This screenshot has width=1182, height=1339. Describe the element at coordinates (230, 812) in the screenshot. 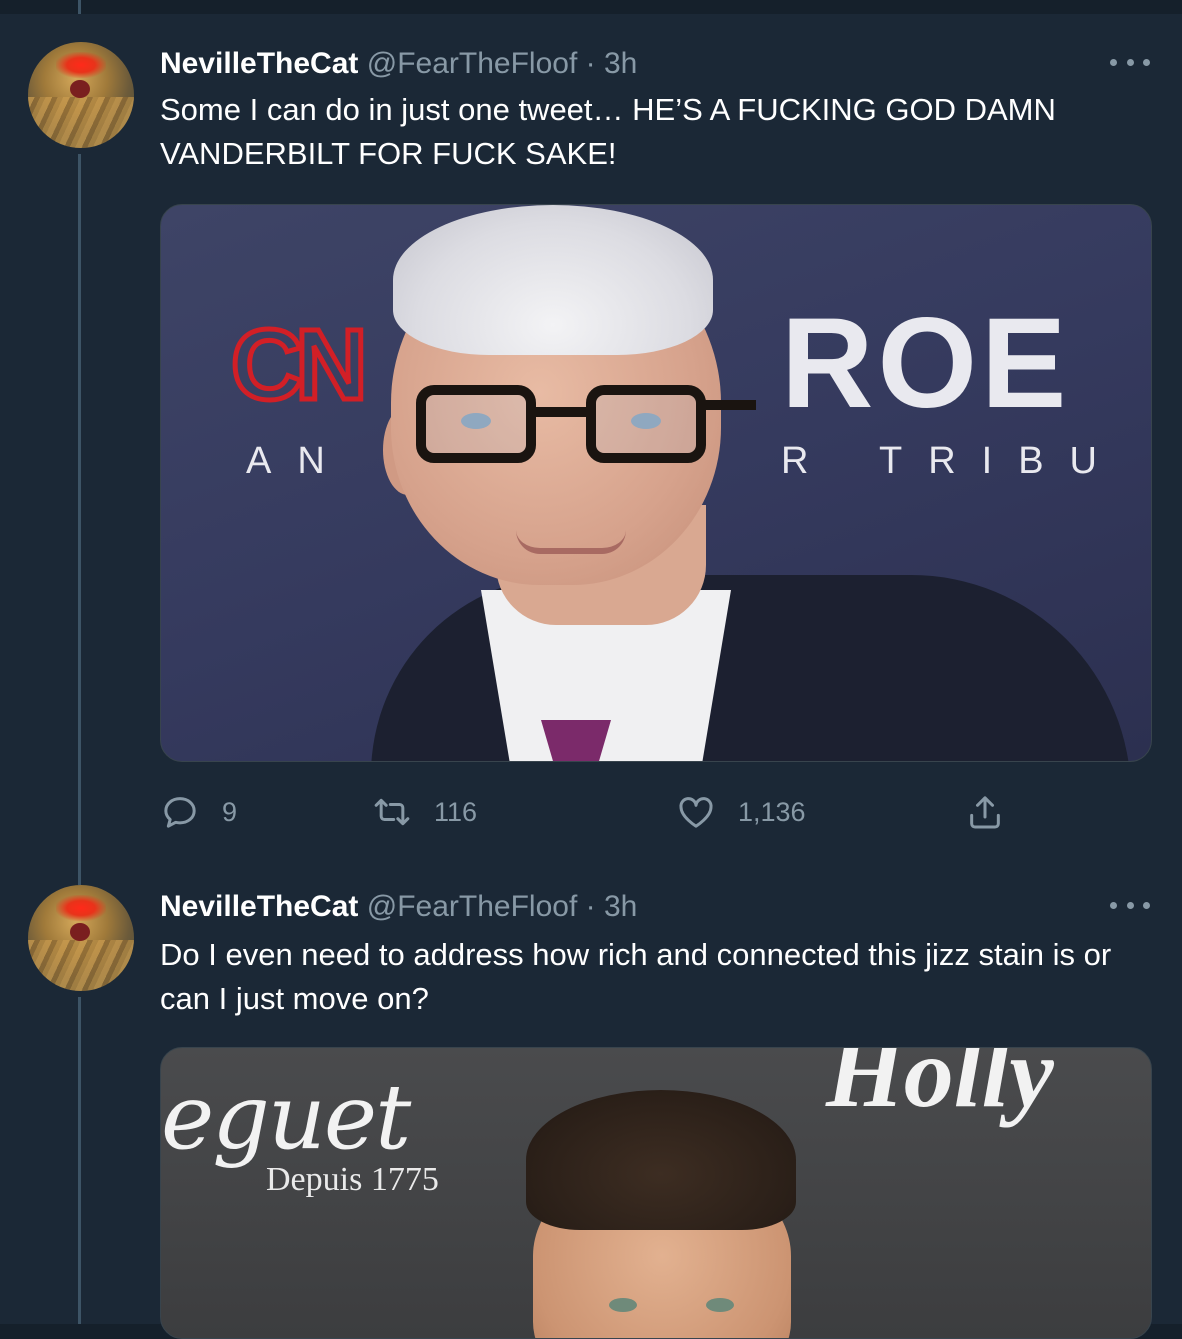

I see `reply-count: 9` at that location.